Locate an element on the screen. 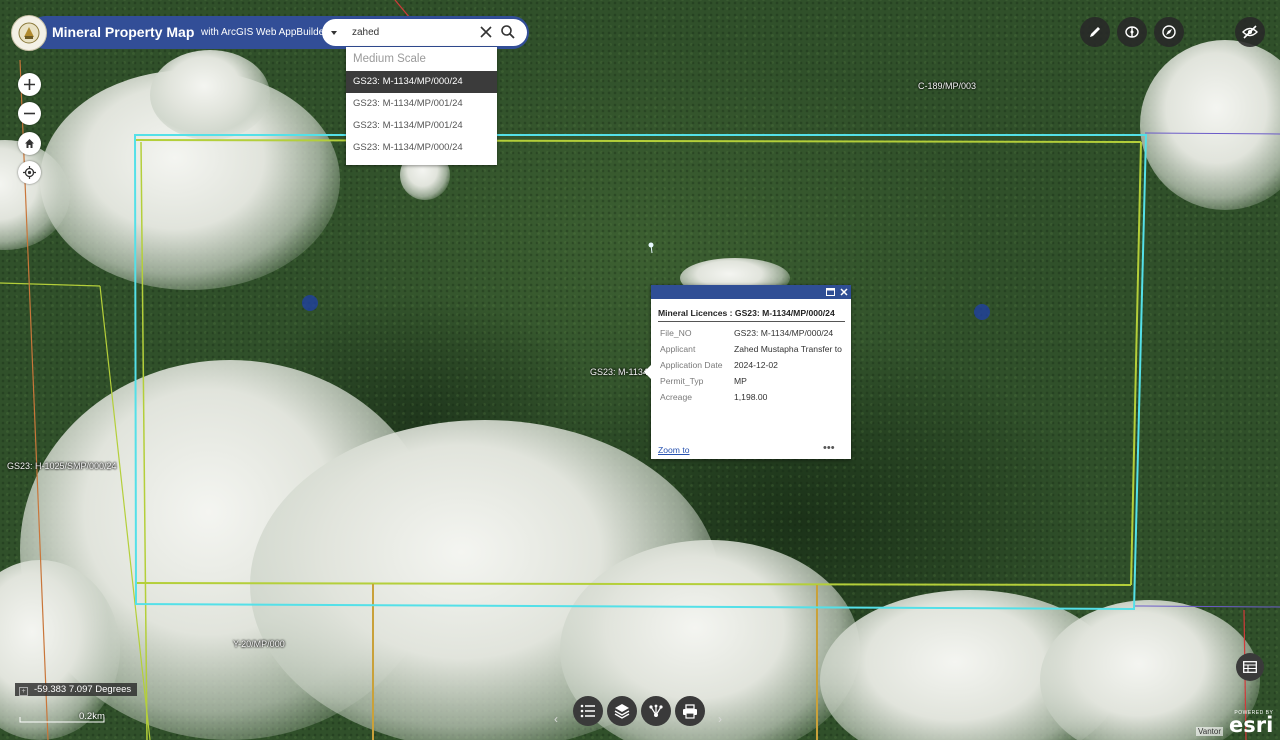 The height and width of the screenshot is (740, 1280). table-icon is located at coordinates (1250, 667).